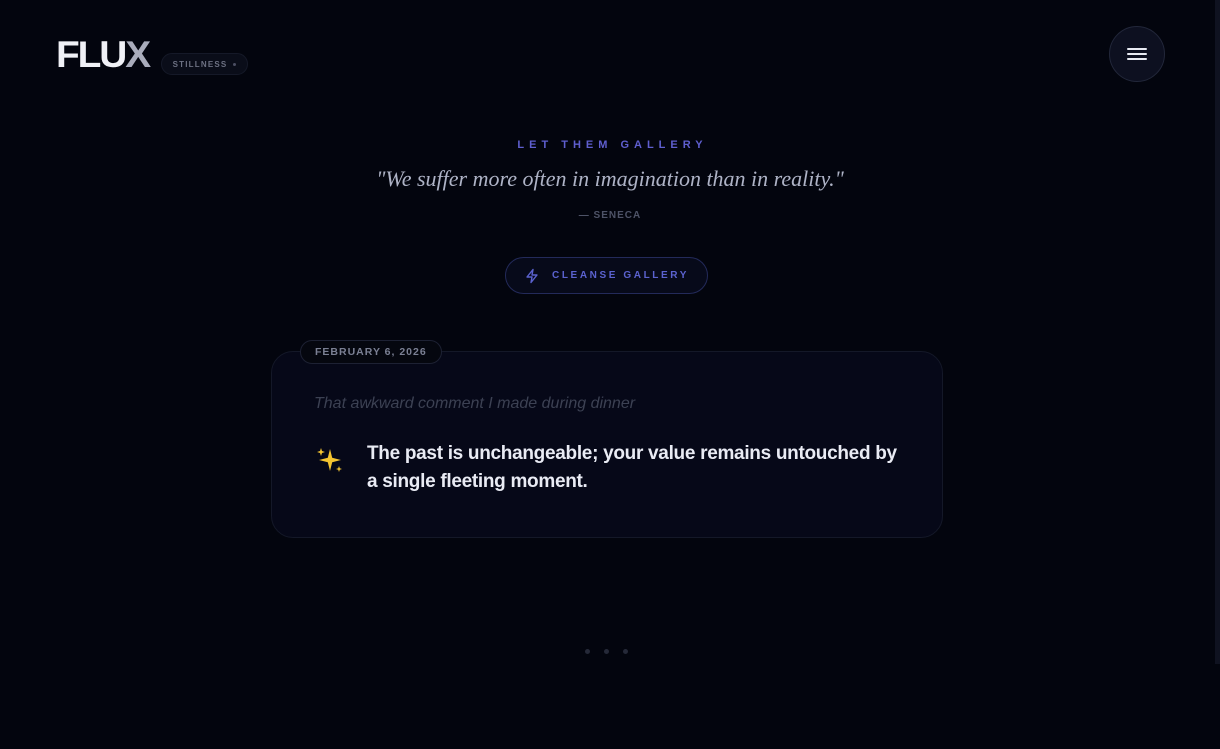  What do you see at coordinates (91, 54) in the screenshot?
I see `logo-main: FLU` at bounding box center [91, 54].